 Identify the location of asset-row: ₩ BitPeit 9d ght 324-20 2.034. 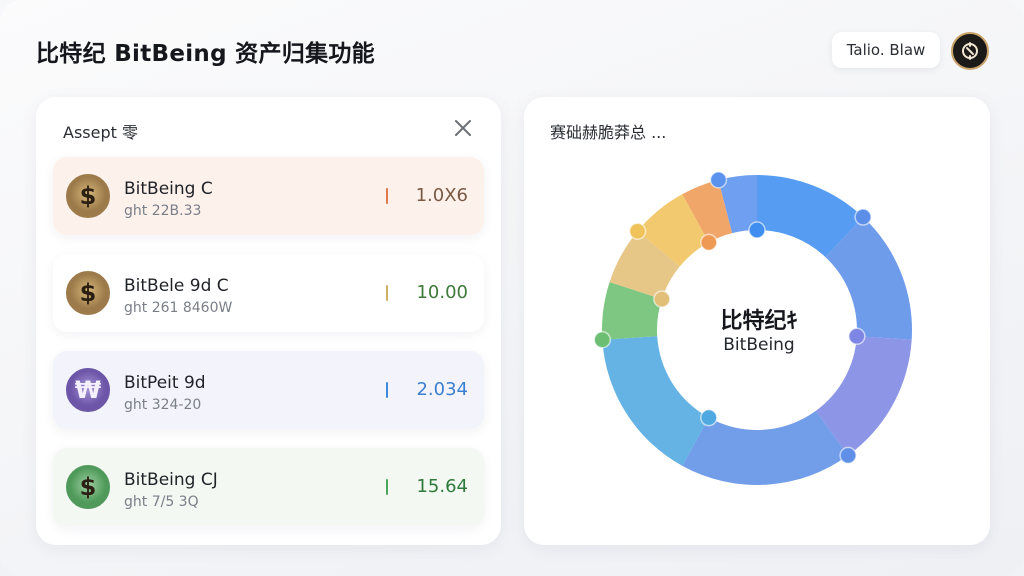
(268, 390).